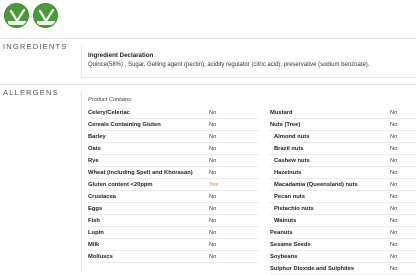 The image size is (416, 275). What do you see at coordinates (94, 221) in the screenshot?
I see `allergen-name: Fish` at bounding box center [94, 221].